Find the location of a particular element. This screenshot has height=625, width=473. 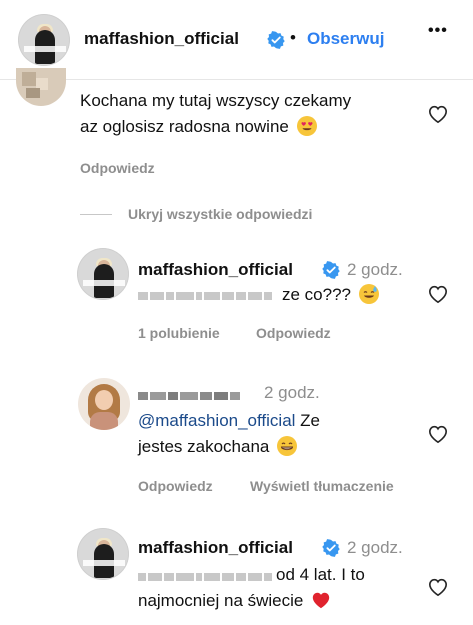

reply-text-line-1: od 4 lat. I to is located at coordinates (283, 575).